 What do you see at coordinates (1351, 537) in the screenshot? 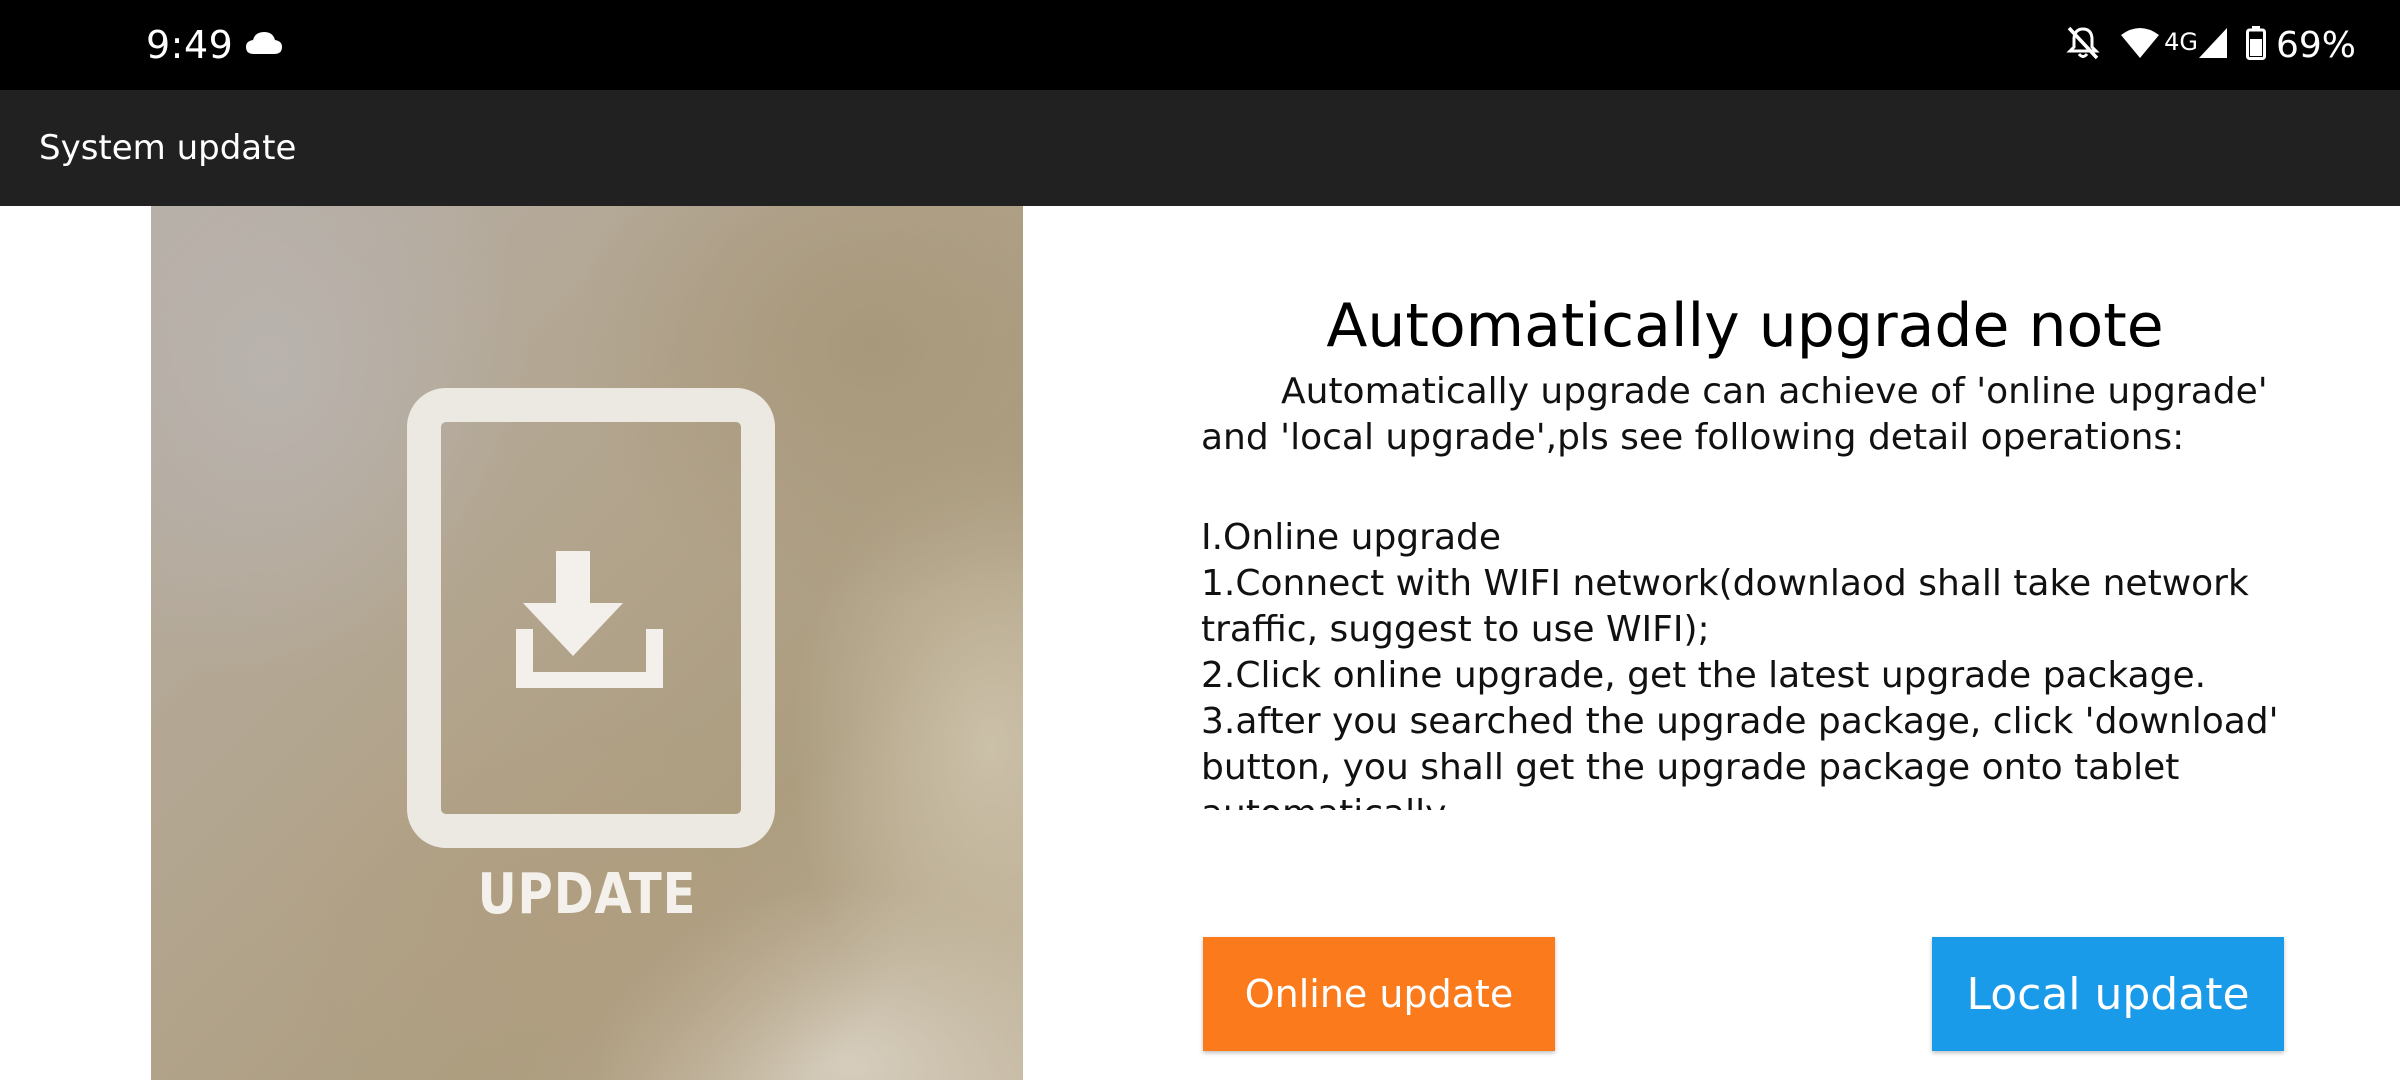
I see `note-section-heading: I.Online upgrade` at bounding box center [1351, 537].